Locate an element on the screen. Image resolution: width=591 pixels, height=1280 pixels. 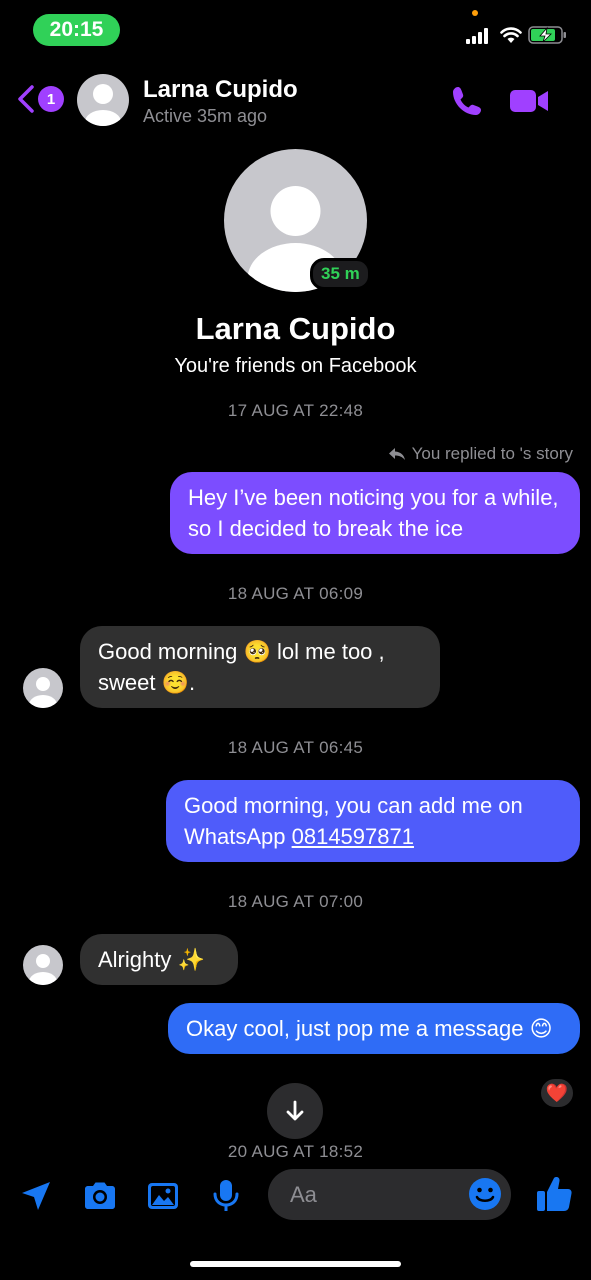
message-timestamp: 18 AUG AT 06:45 is located at coordinates (295, 747).